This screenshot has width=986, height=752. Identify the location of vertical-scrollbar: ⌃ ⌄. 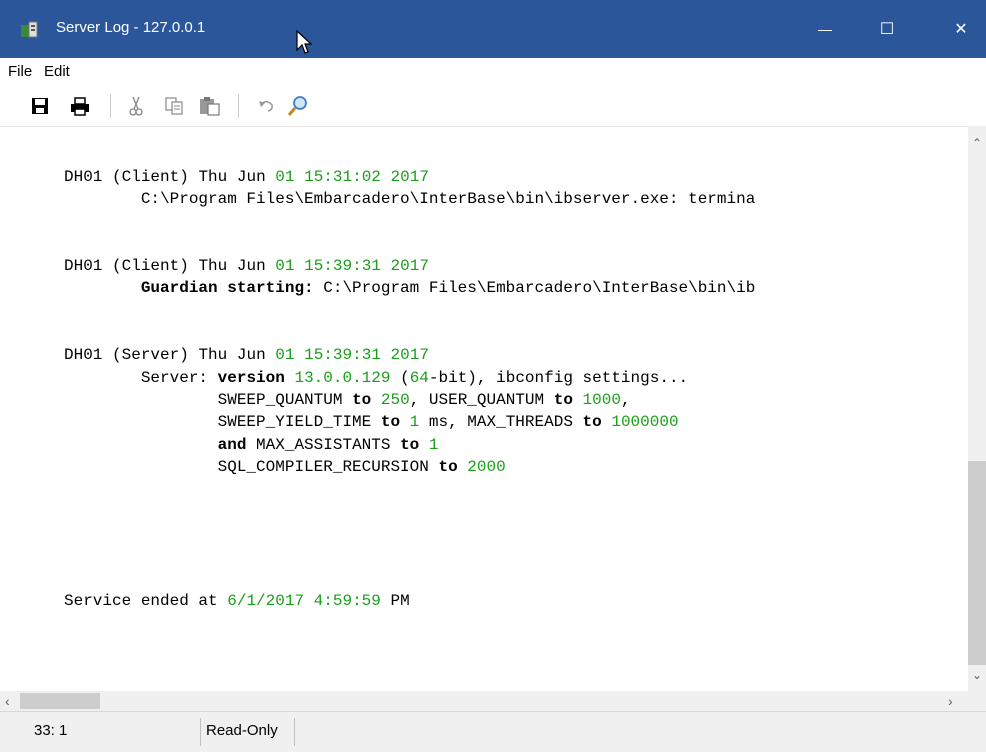
(977, 408).